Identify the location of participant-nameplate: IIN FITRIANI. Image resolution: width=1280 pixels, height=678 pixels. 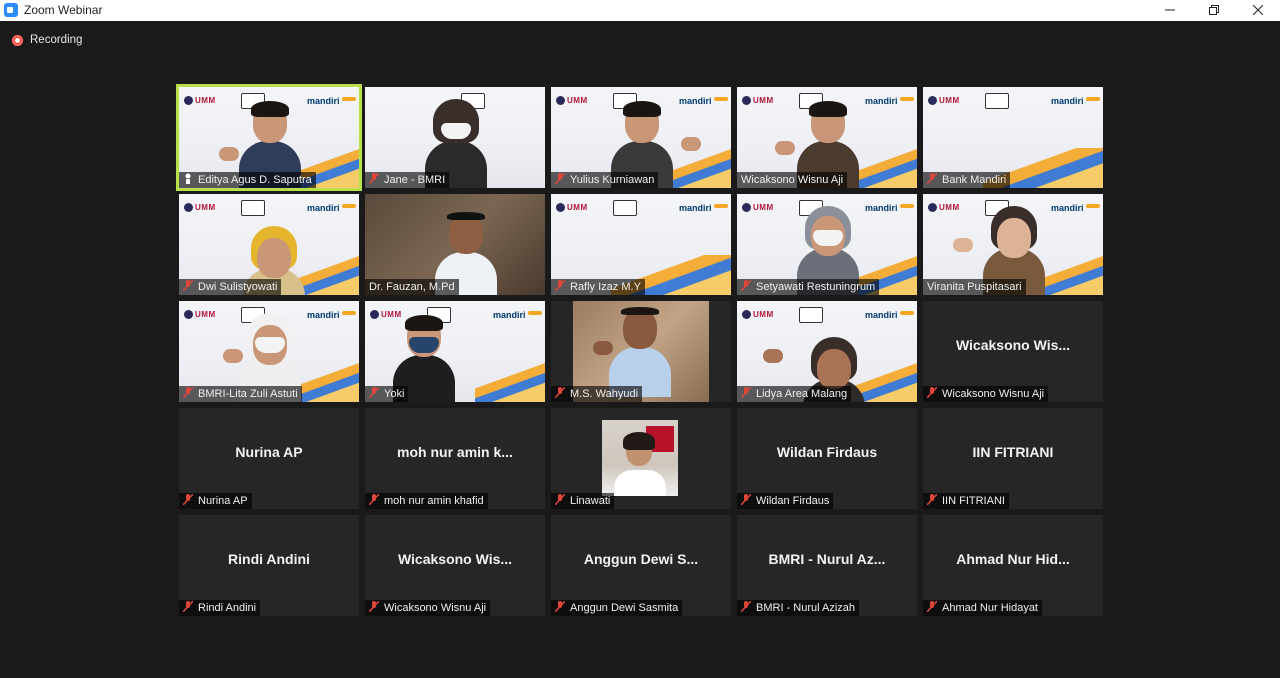
(966, 501).